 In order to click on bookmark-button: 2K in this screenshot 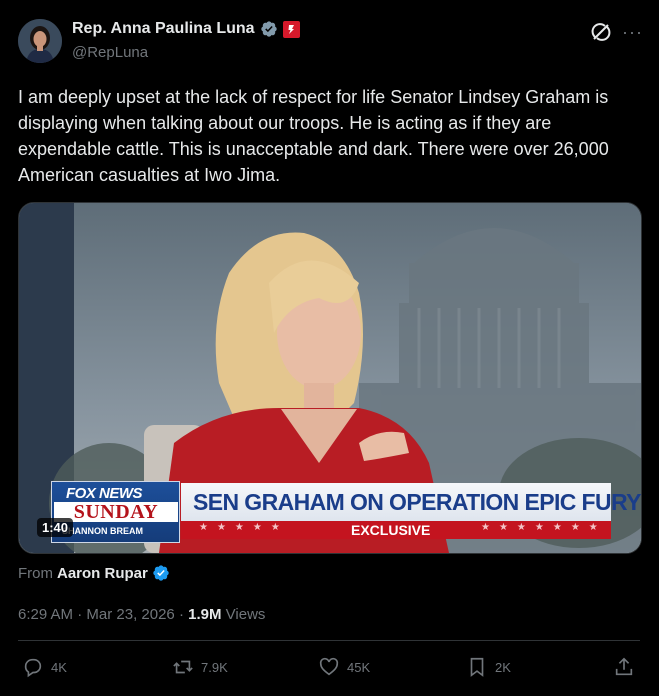, I will do `click(488, 667)`.